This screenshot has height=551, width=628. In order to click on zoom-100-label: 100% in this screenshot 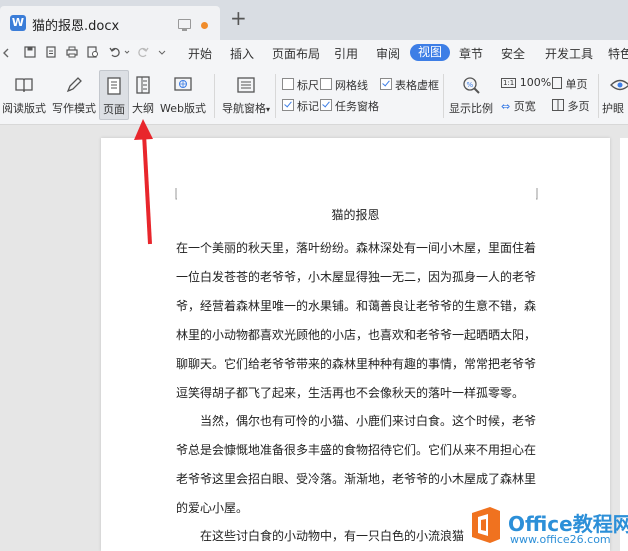, I will do `click(535, 82)`.